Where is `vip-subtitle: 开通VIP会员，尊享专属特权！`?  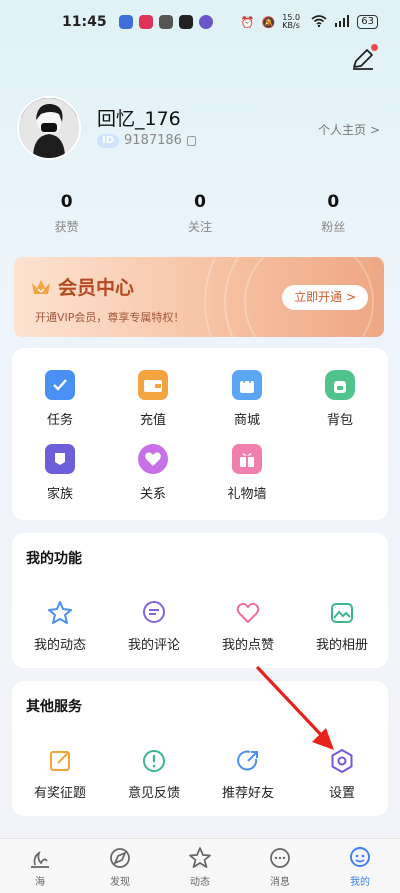 vip-subtitle: 开通VIP会员，尊享专属特权！ is located at coordinates (110, 317).